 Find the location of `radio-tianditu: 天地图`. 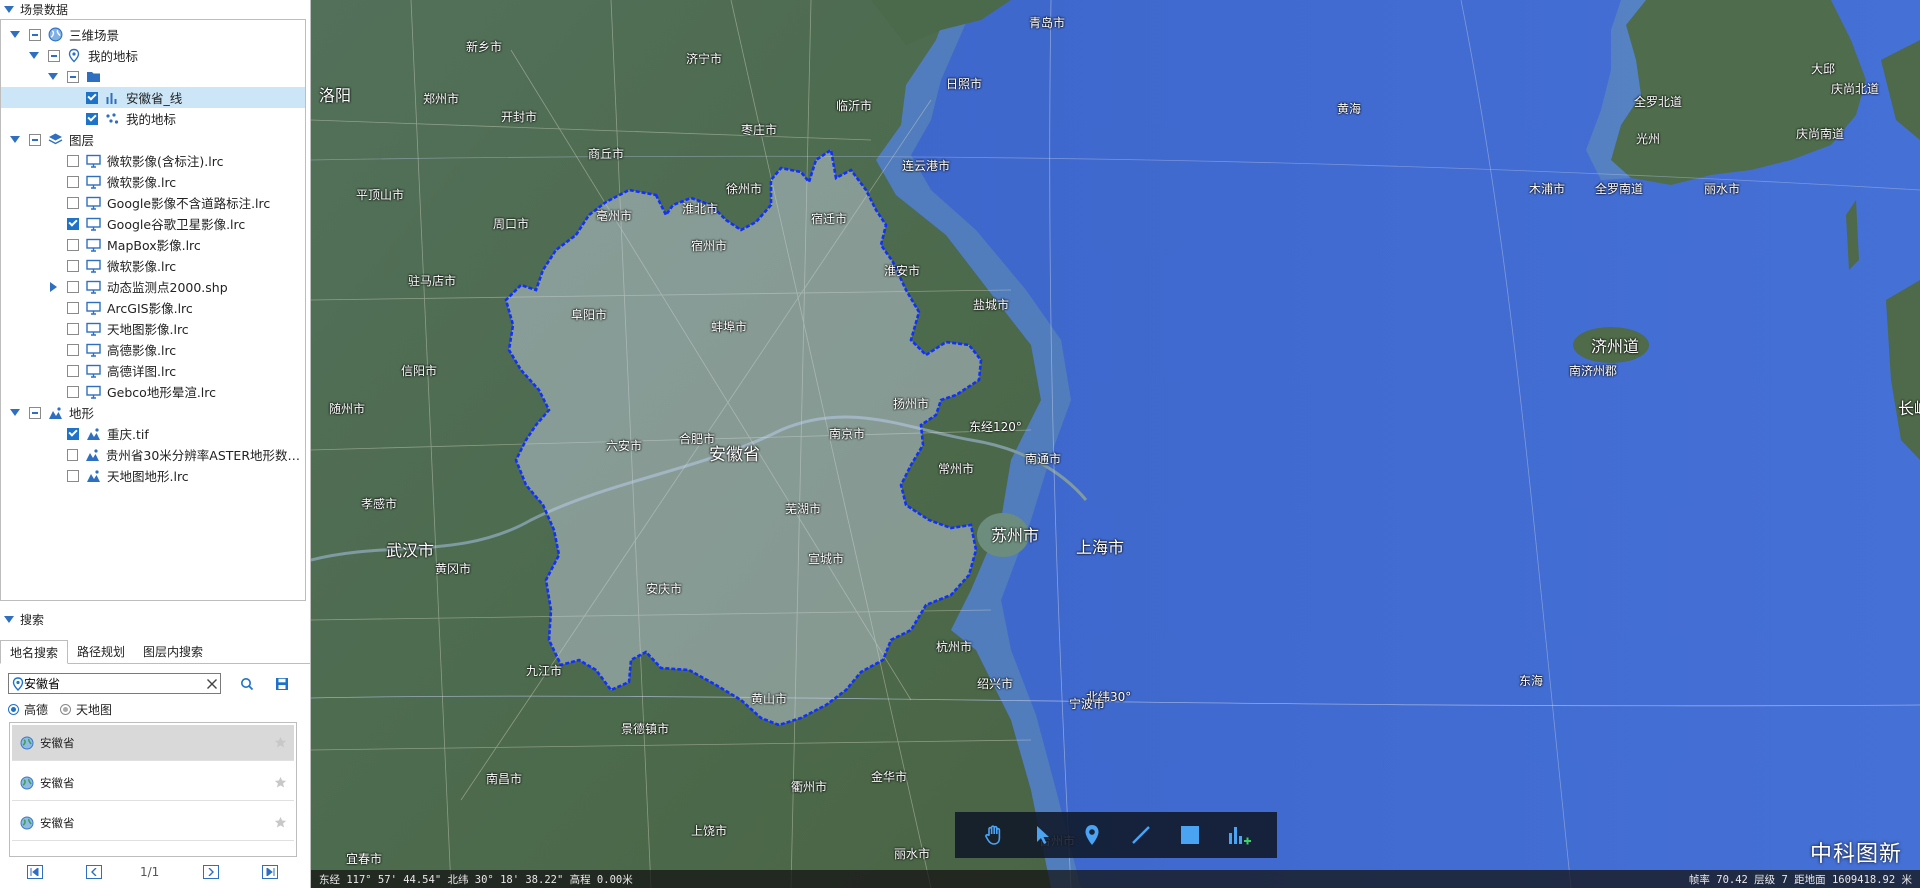

radio-tianditu: 天地图 is located at coordinates (86, 709).